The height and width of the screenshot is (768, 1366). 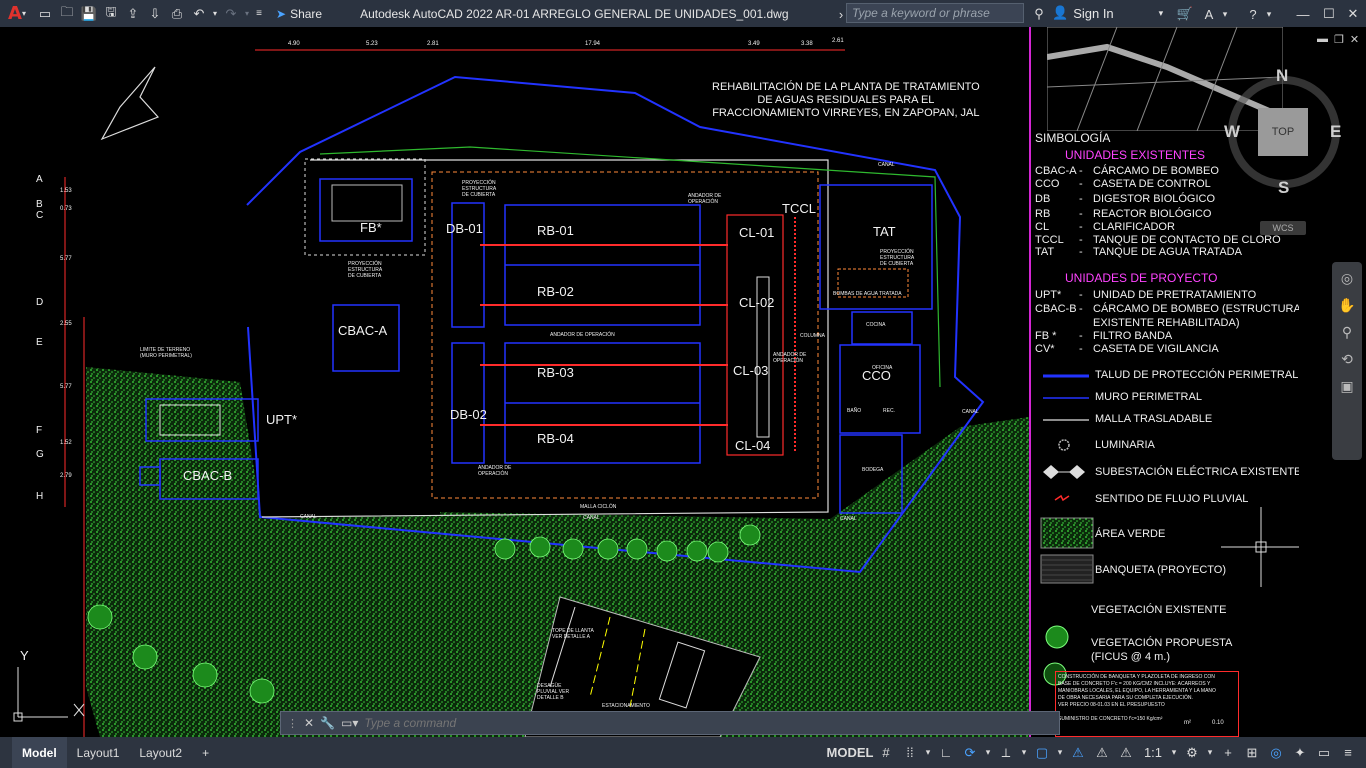 I want to click on dimension-label: 5.23, so click(x=372, y=44).